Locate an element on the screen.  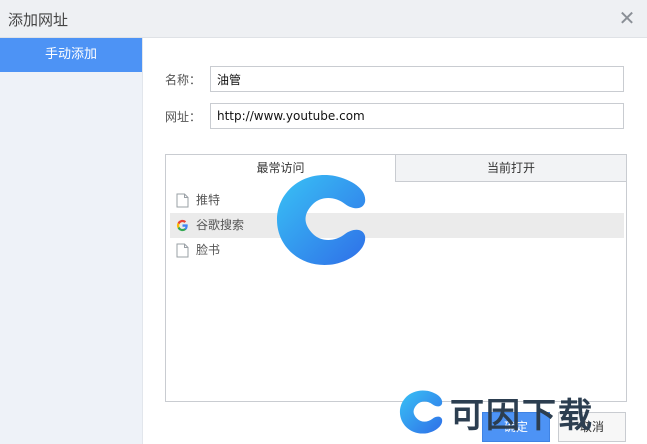
url-label: 网址： is located at coordinates (183, 117).